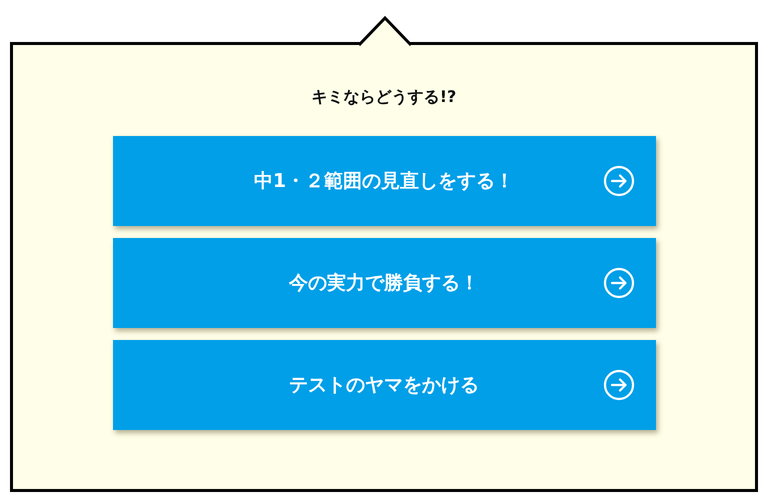  I want to click on choice-button: テストのヤマをかける, so click(384, 385).